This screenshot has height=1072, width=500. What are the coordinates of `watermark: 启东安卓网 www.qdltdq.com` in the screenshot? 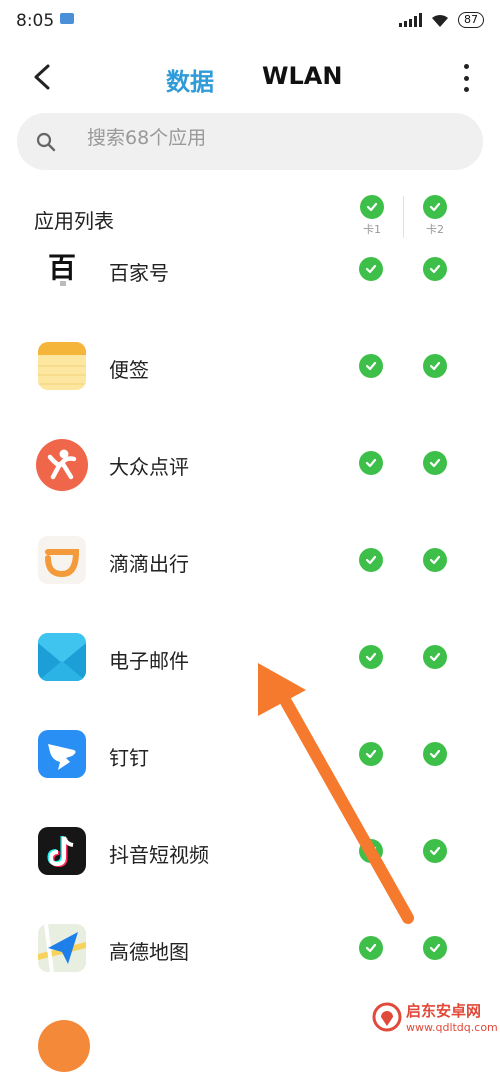 It's located at (435, 1017).